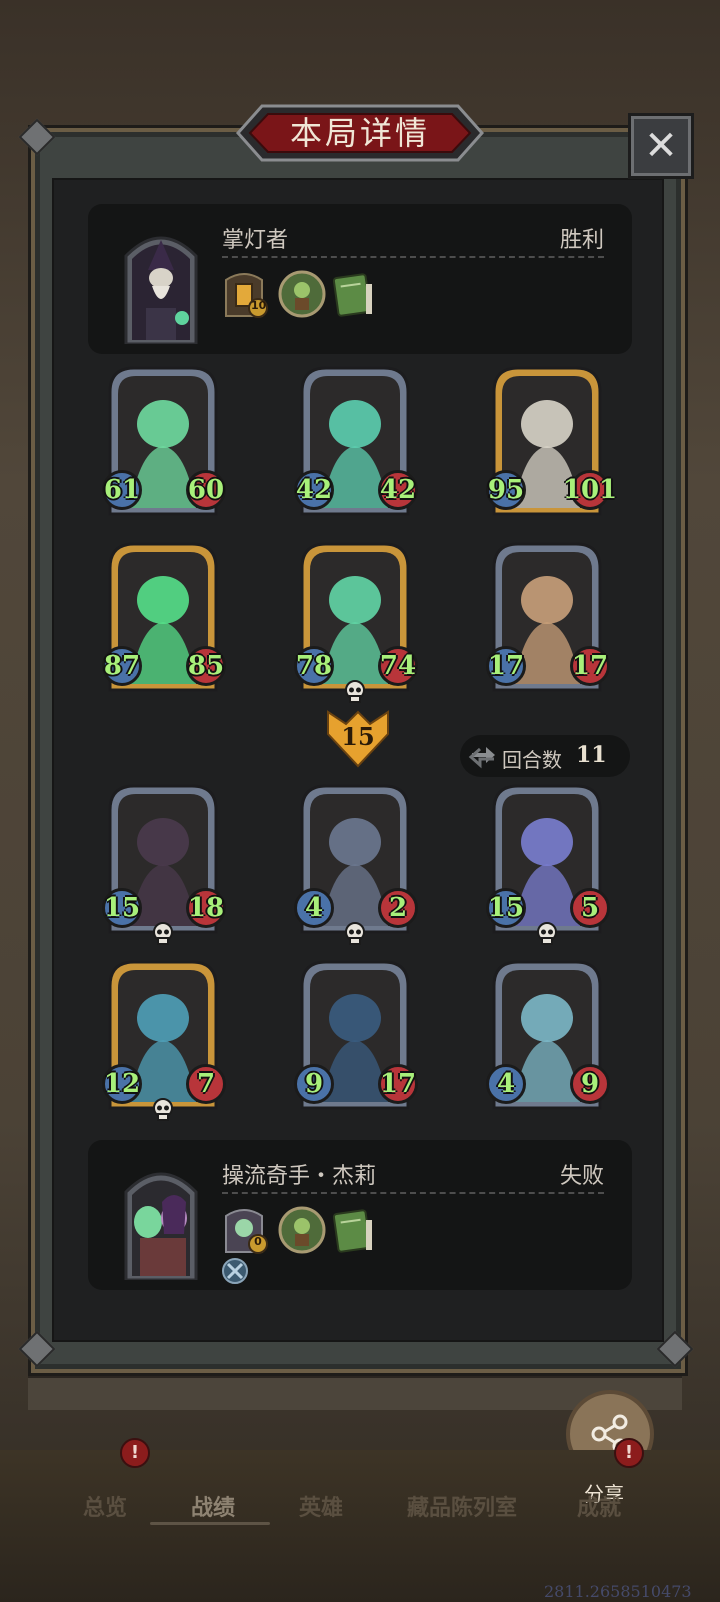  What do you see at coordinates (591, 755) in the screenshot?
I see `turn-value: 11` at bounding box center [591, 755].